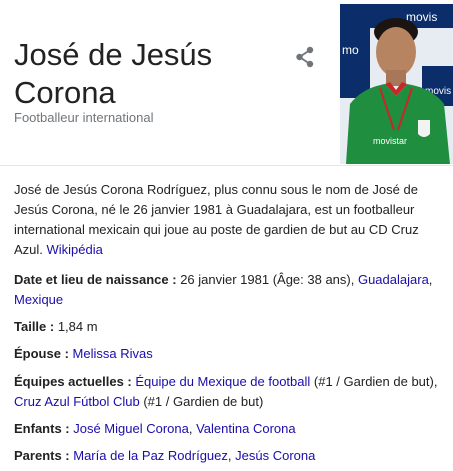  Describe the element at coordinates (350, 50) in the screenshot. I see `sponsor-mid-text: mo` at that location.